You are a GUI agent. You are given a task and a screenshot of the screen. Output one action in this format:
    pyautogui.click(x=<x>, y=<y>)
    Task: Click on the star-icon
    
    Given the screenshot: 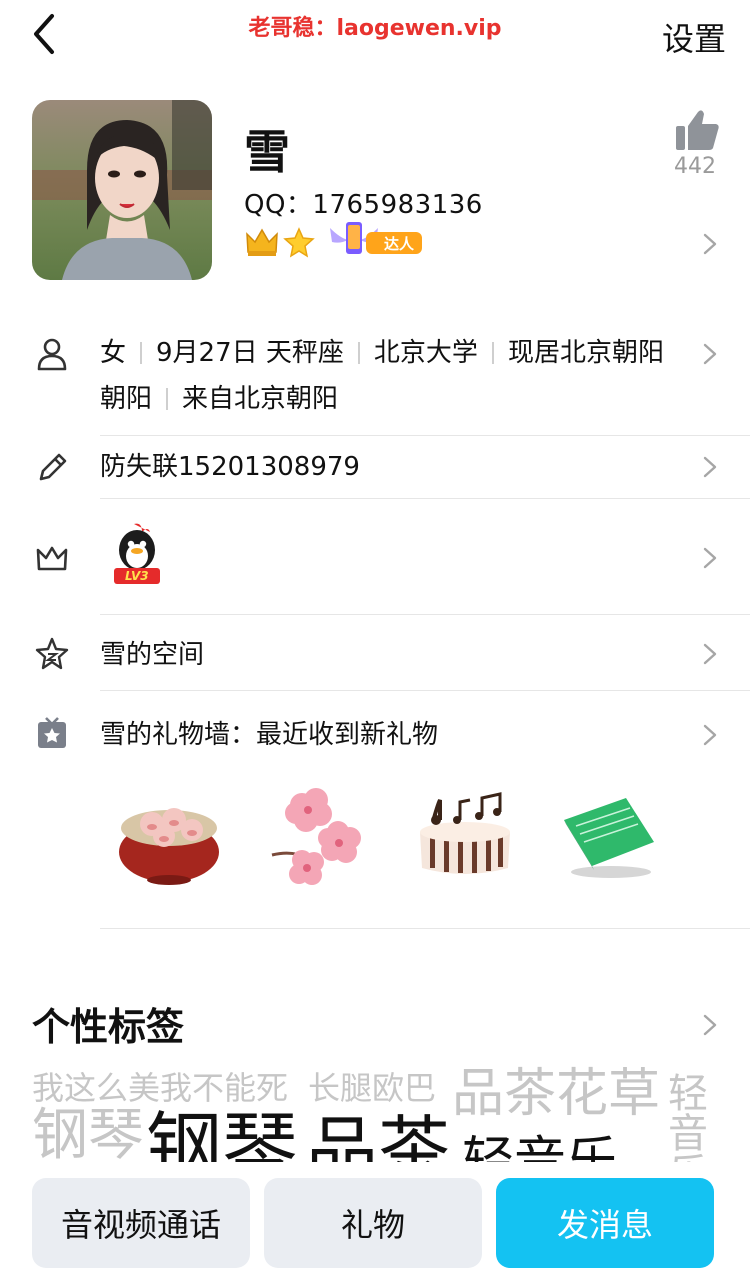 What is the action you would take?
    pyautogui.click(x=52, y=653)
    